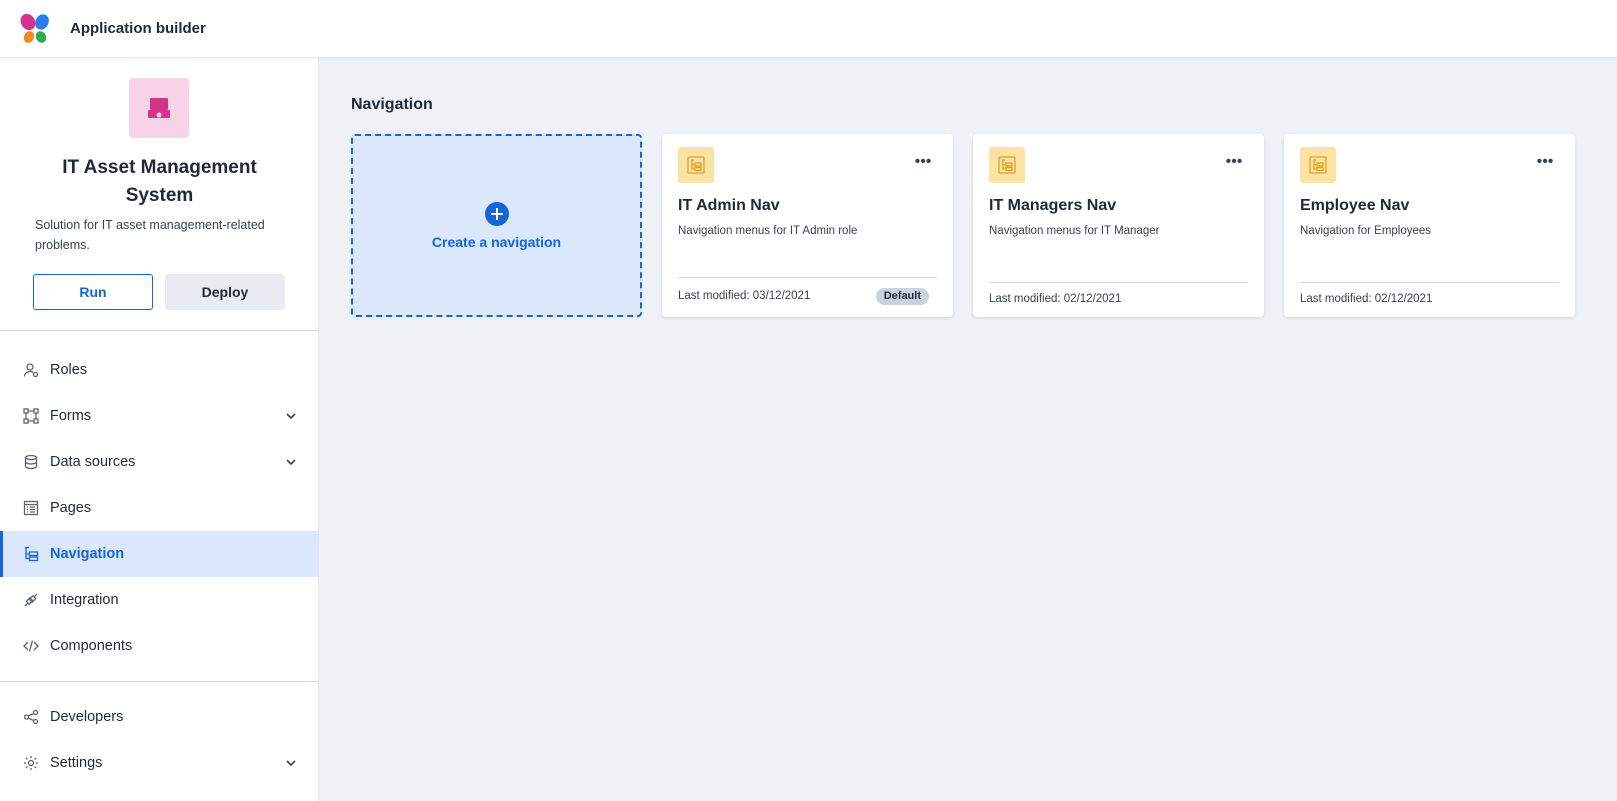 Image resolution: width=1617 pixels, height=801 pixels. I want to click on sidebar-item-label: Developers, so click(87, 717).